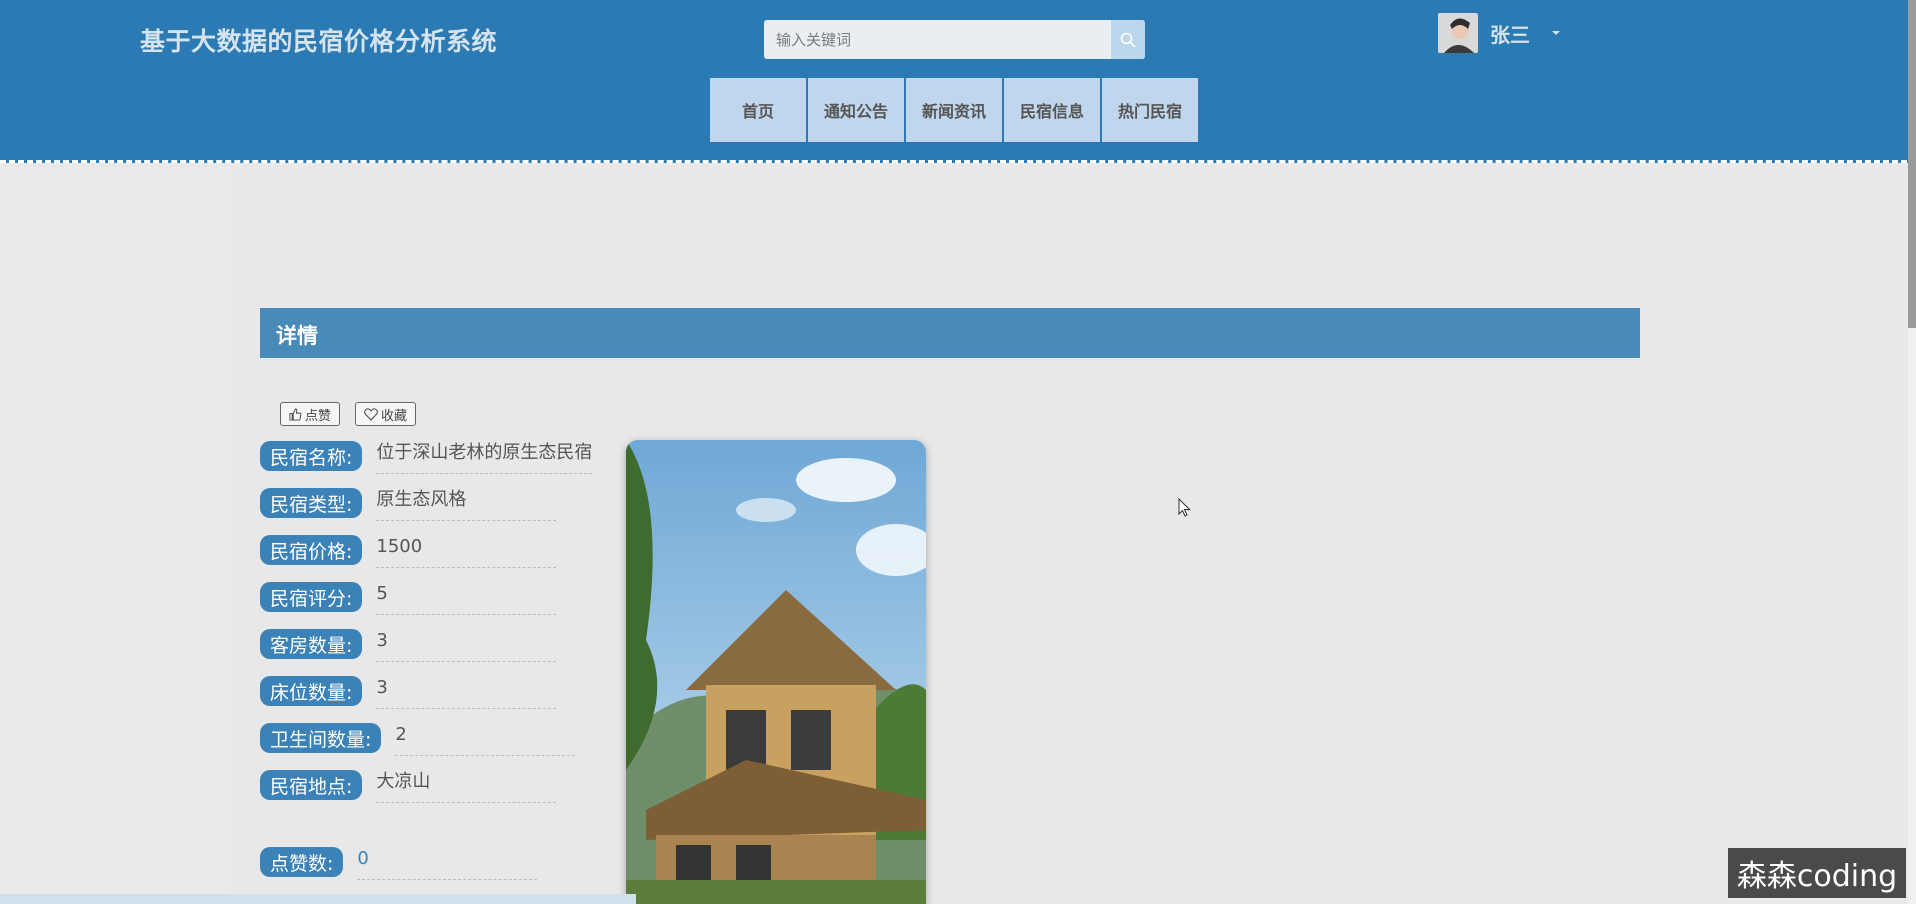 This screenshot has width=1916, height=904. What do you see at coordinates (447, 863) in the screenshot?
I see `likes-count: 0` at bounding box center [447, 863].